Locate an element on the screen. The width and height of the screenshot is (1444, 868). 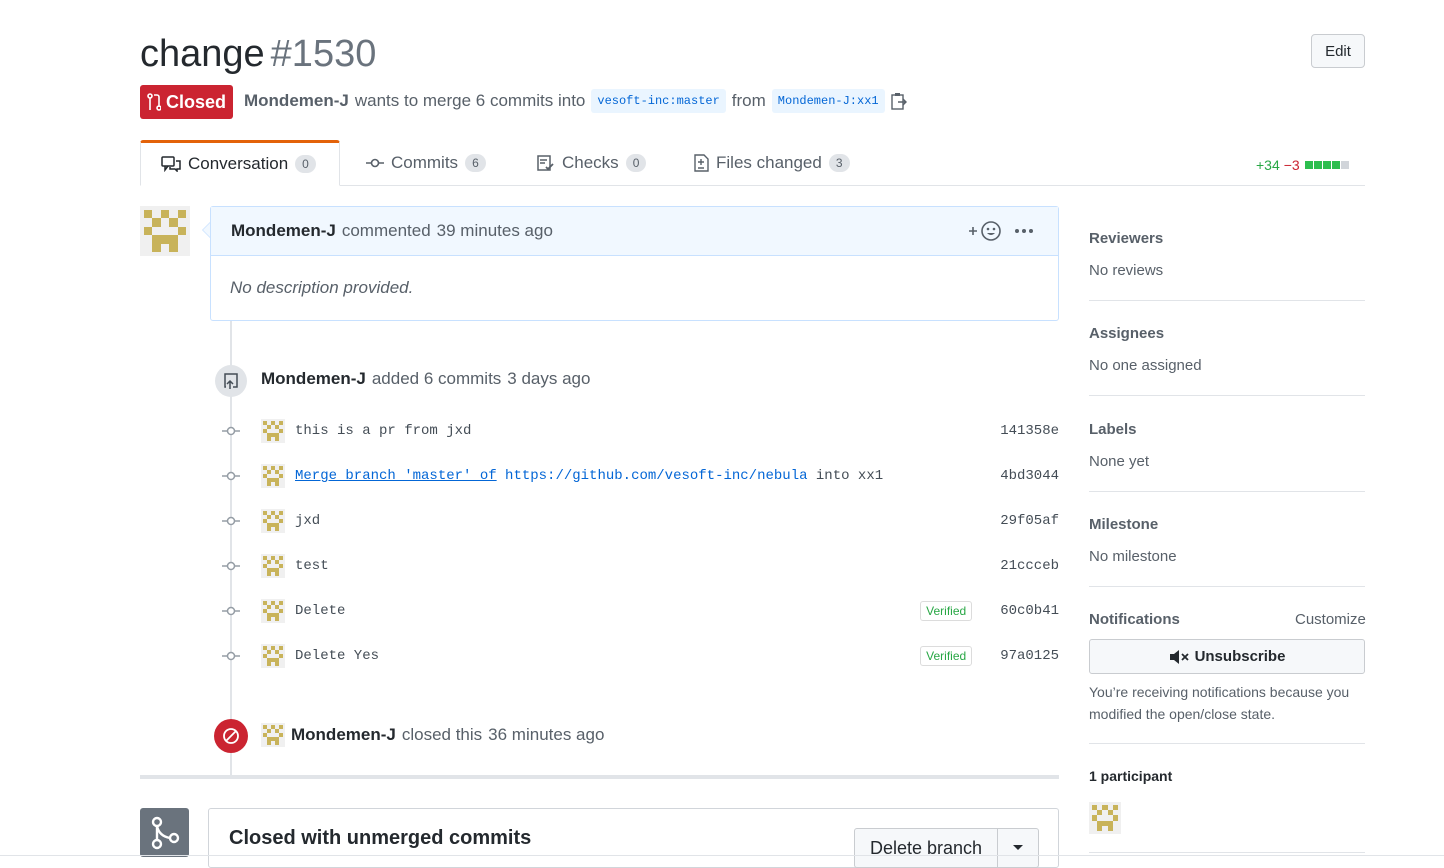
tab-commits: Commits 6 is located at coordinates (426, 163).